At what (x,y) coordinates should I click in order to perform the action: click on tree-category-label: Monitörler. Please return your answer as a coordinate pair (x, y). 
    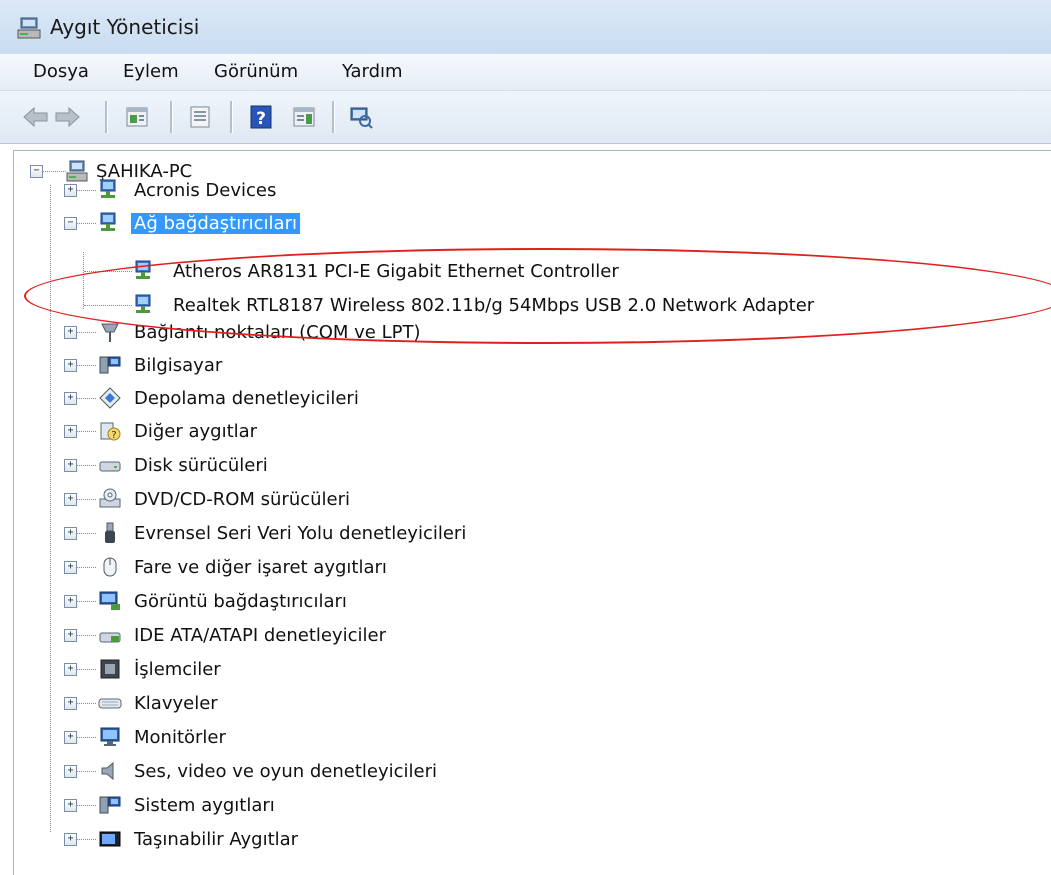
    Looking at the image, I should click on (180, 737).